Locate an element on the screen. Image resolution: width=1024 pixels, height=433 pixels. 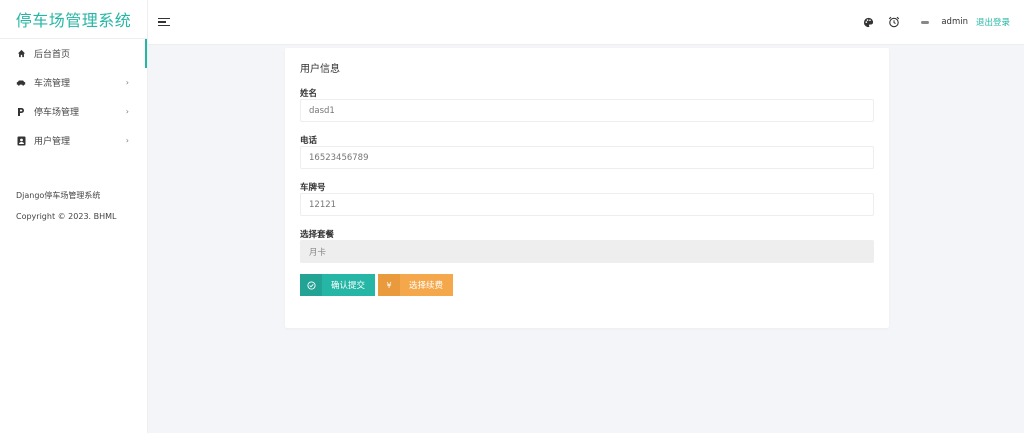
renew-button: ¥ 选择续费 is located at coordinates (415, 285).